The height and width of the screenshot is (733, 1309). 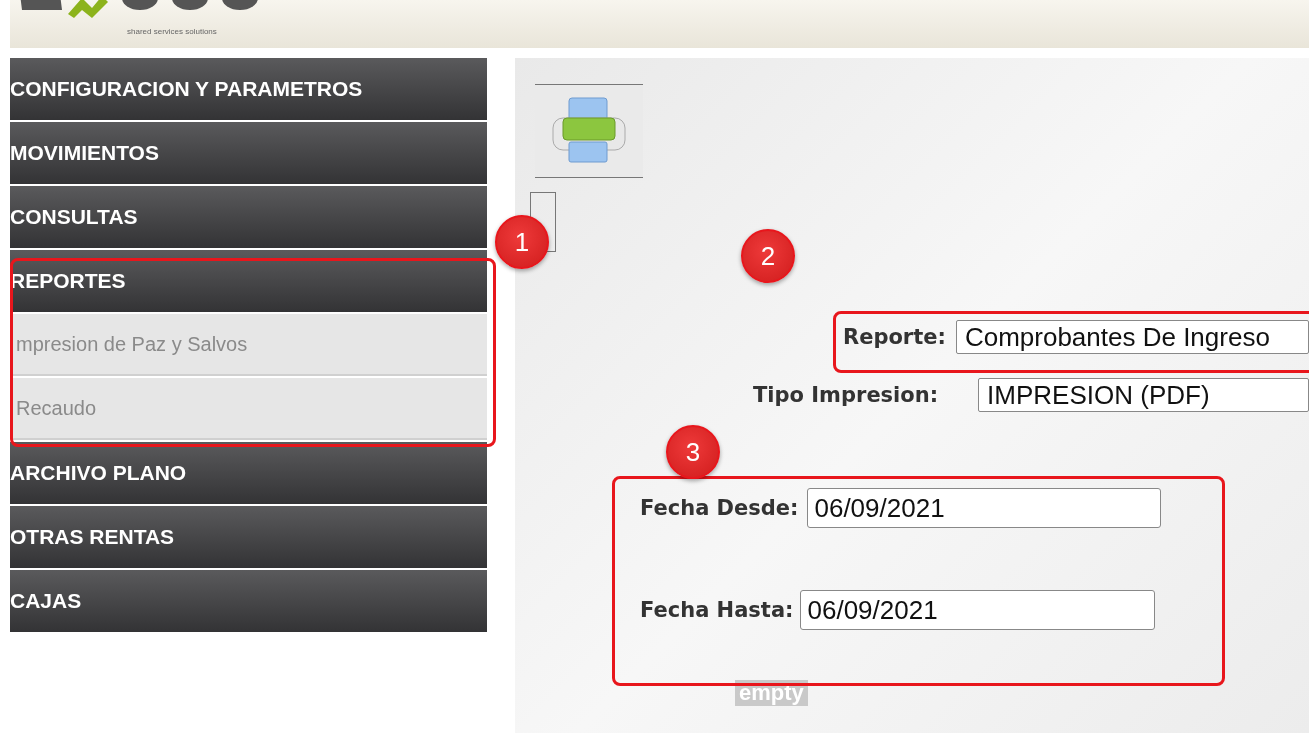 I want to click on menu-section: CONSULTAS, so click(x=248, y=217).